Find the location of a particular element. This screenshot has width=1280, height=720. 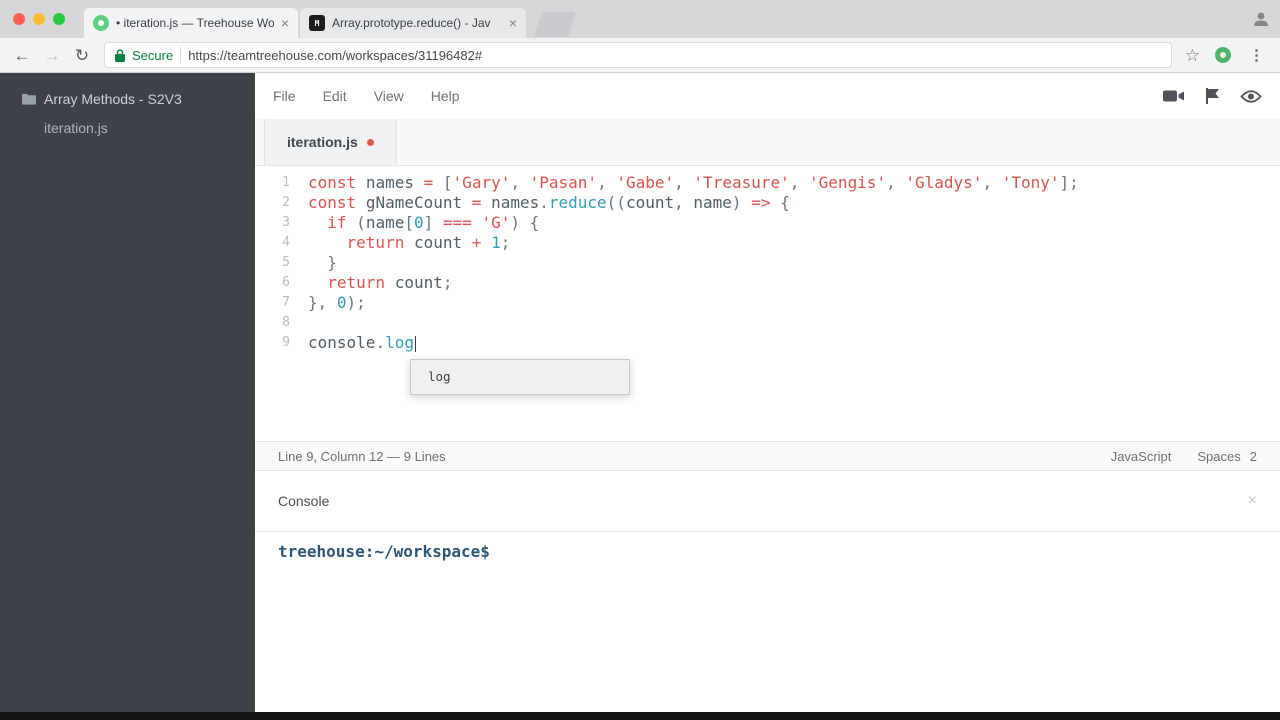

line-number: 4 is located at coordinates (286, 242).